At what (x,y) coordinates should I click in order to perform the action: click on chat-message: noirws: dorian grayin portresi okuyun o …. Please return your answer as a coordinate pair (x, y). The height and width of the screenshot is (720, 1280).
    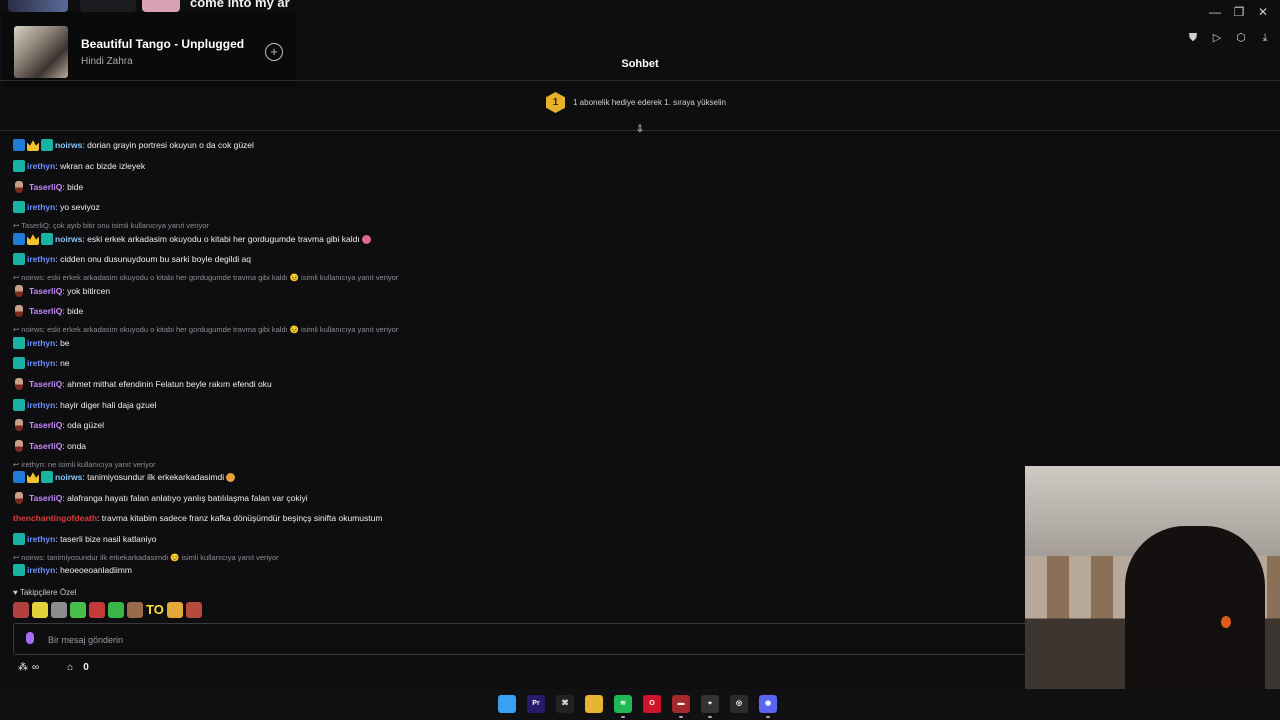
    Looking at the image, I should click on (133, 145).